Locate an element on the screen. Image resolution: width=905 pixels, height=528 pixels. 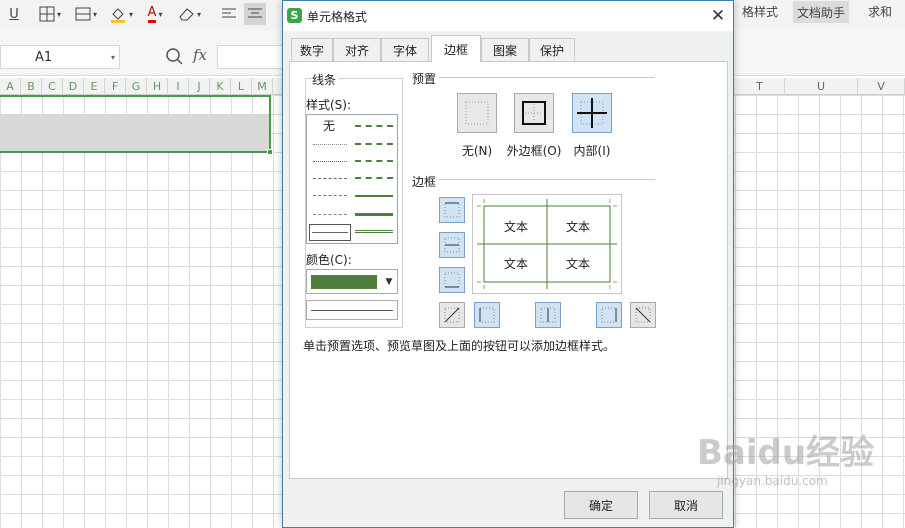
clear-button: ▾ is located at coordinates (189, 14).